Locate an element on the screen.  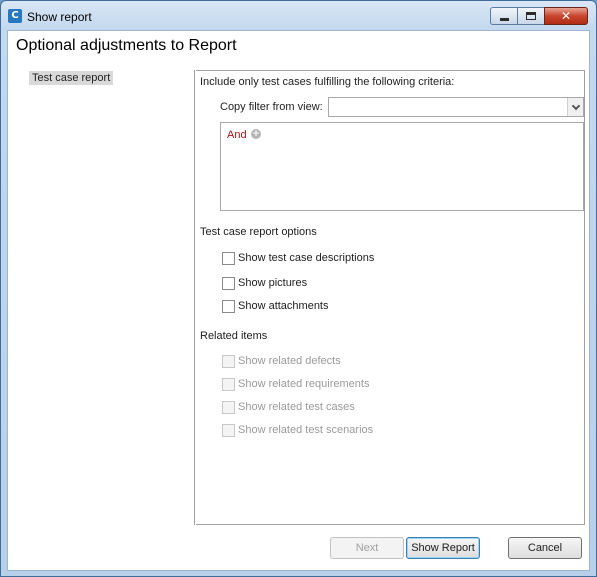
checkbox-label: Show pictures is located at coordinates (273, 283).